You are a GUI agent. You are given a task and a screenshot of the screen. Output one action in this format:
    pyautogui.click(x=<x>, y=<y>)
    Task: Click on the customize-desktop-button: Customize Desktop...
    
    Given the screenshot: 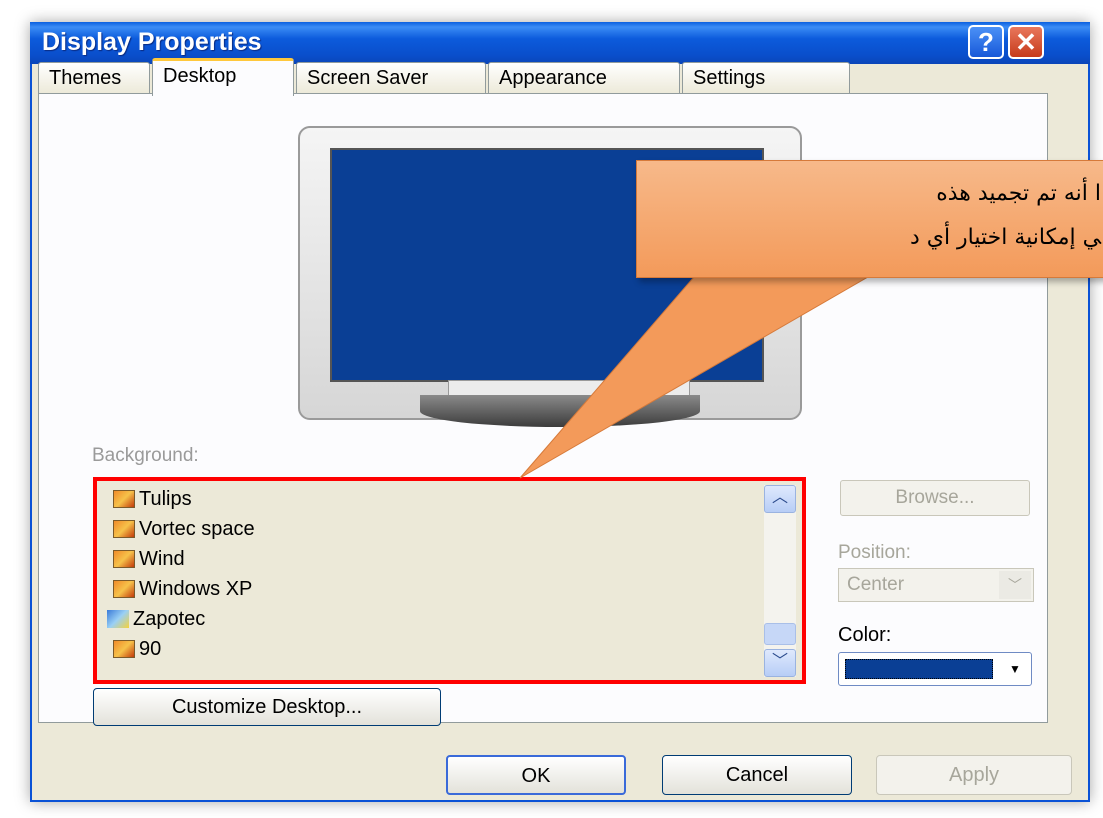 What is the action you would take?
    pyautogui.click(x=267, y=707)
    